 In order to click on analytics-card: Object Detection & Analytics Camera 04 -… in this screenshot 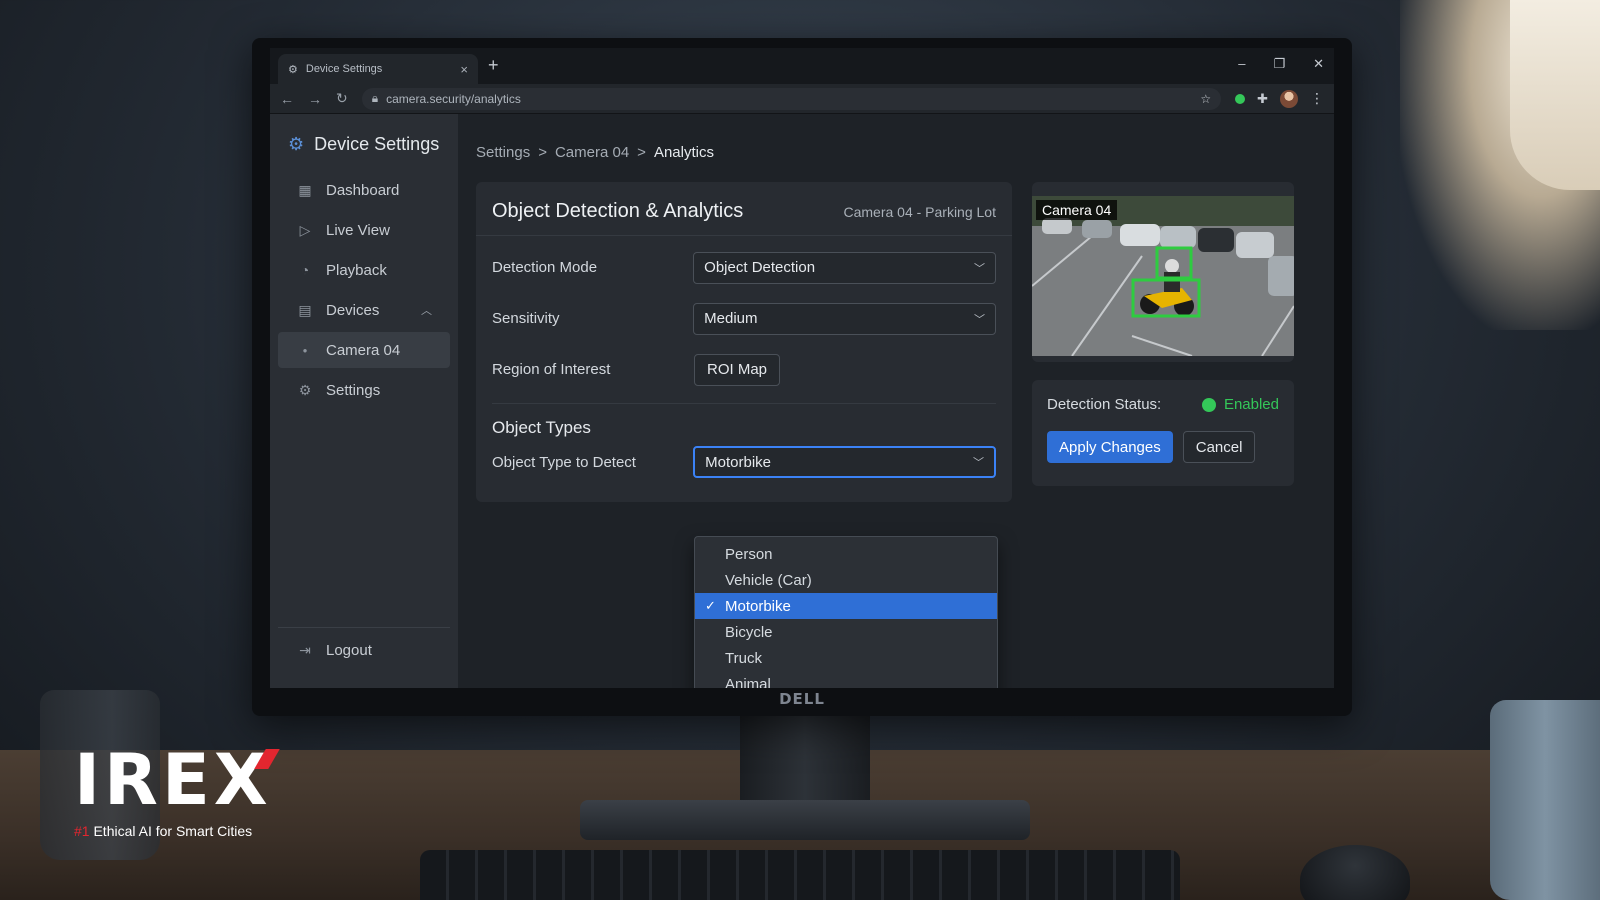, I will do `click(744, 342)`.